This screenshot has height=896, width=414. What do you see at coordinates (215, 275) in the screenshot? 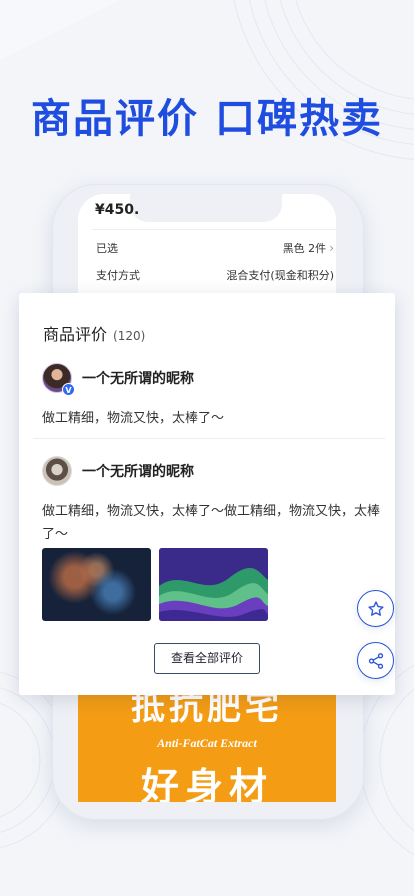
I see `payment-method-row: 支付方式 混合支付(现金和积分)` at bounding box center [215, 275].